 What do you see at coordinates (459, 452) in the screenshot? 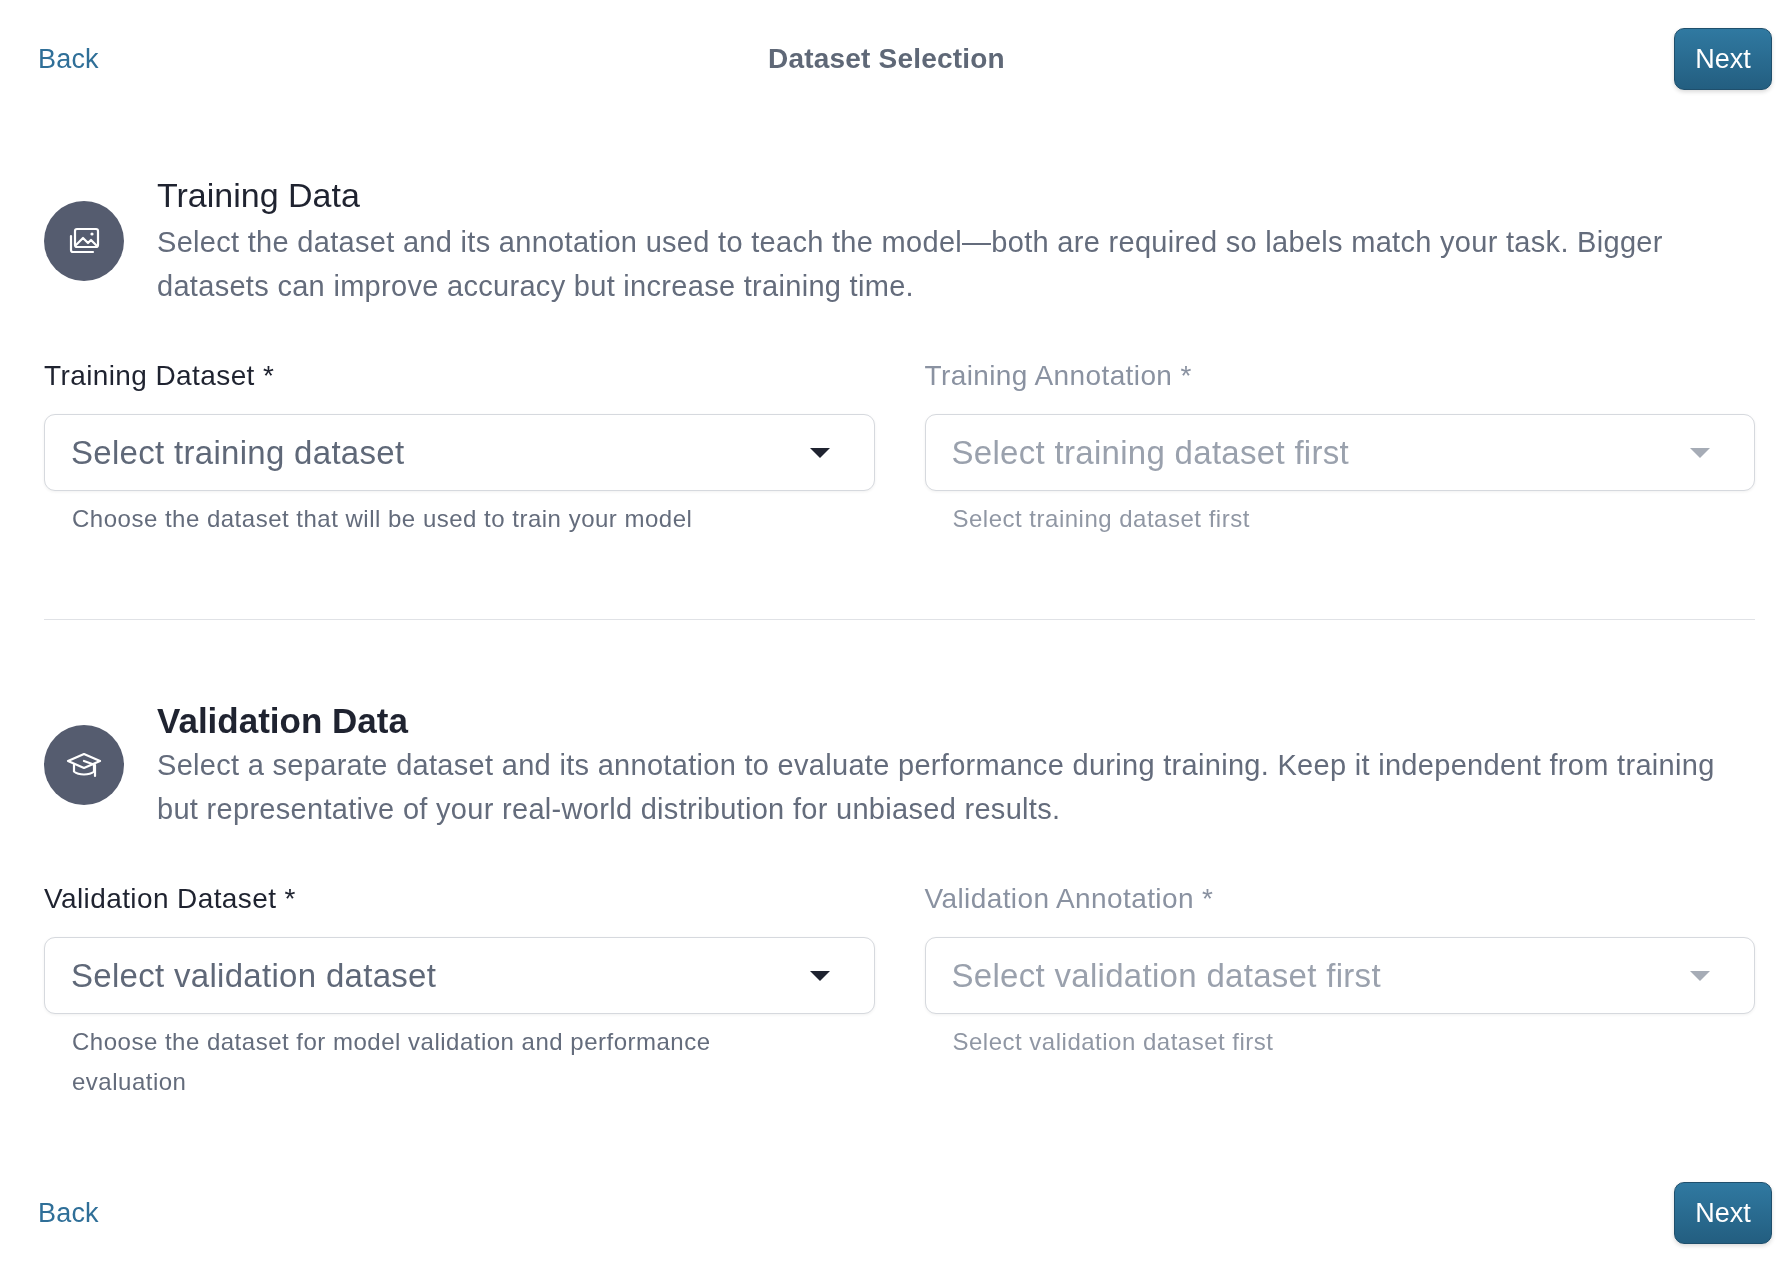
I see `select-field: Select training dataset` at bounding box center [459, 452].